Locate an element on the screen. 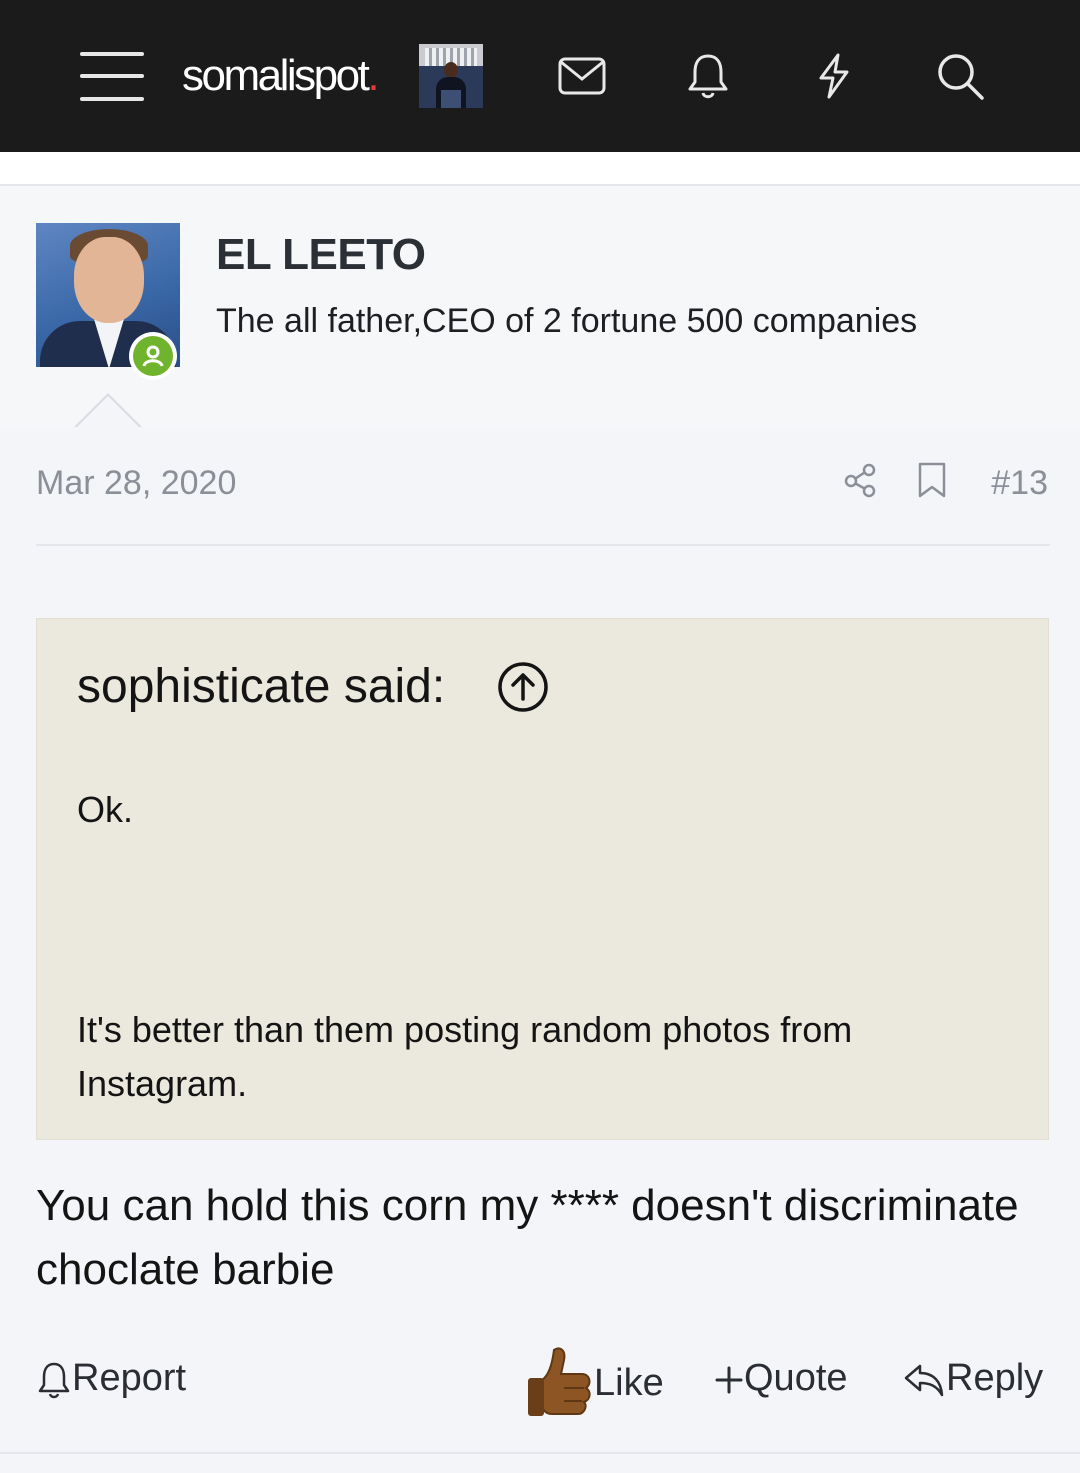  quote-attribution: sophisticate said: is located at coordinates (261, 686).